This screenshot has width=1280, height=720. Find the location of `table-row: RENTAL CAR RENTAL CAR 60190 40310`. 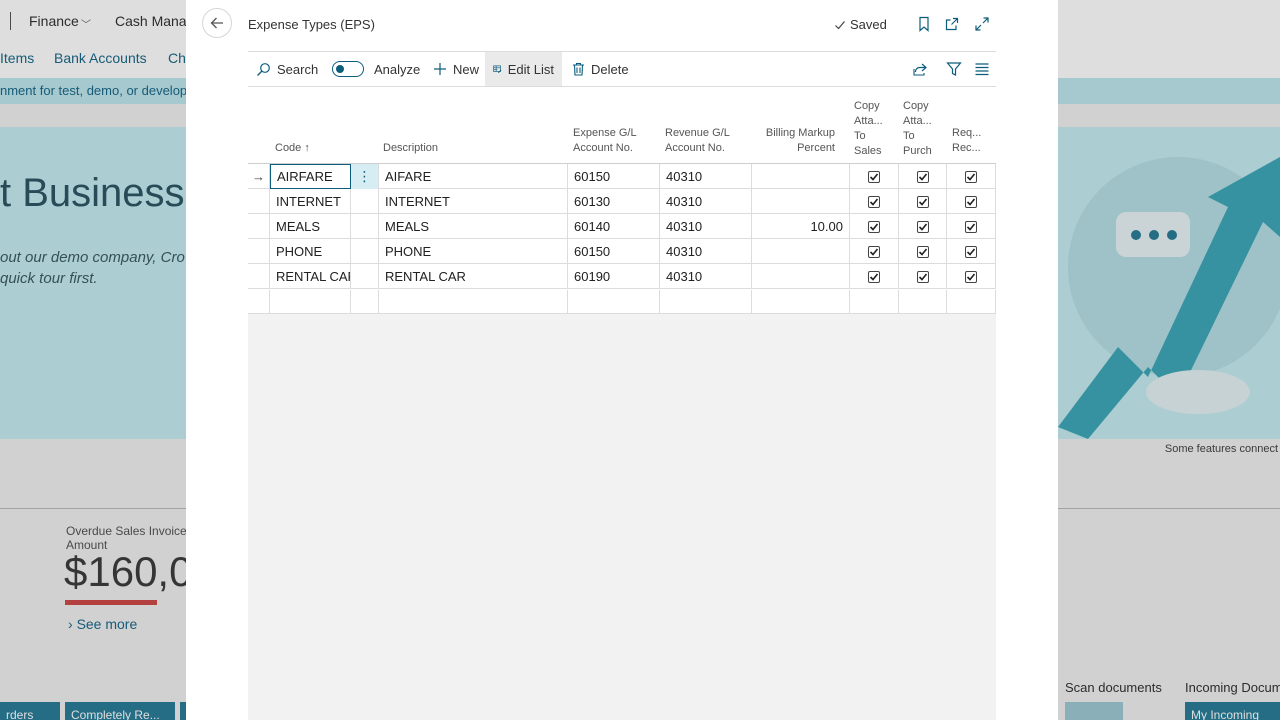

table-row: RENTAL CAR RENTAL CAR 60190 40310 is located at coordinates (622, 276).